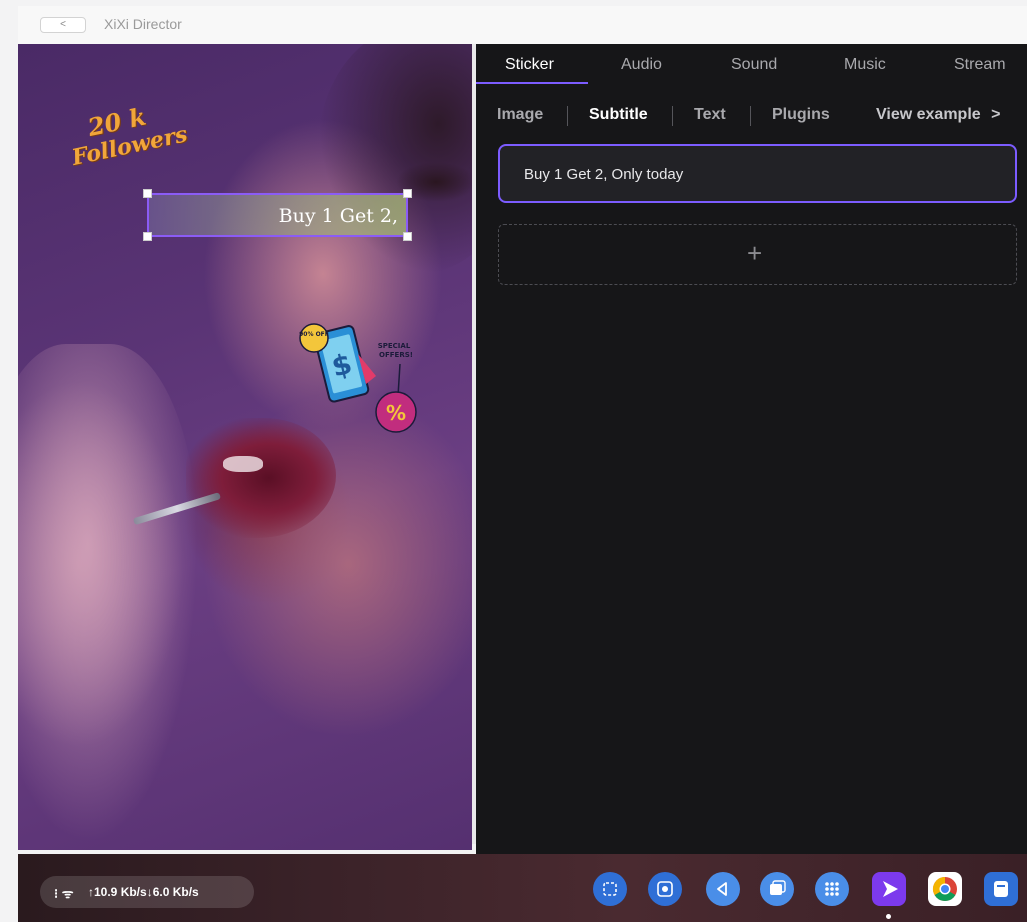 This screenshot has width=1027, height=922. I want to click on screen-record-icon, so click(665, 889).